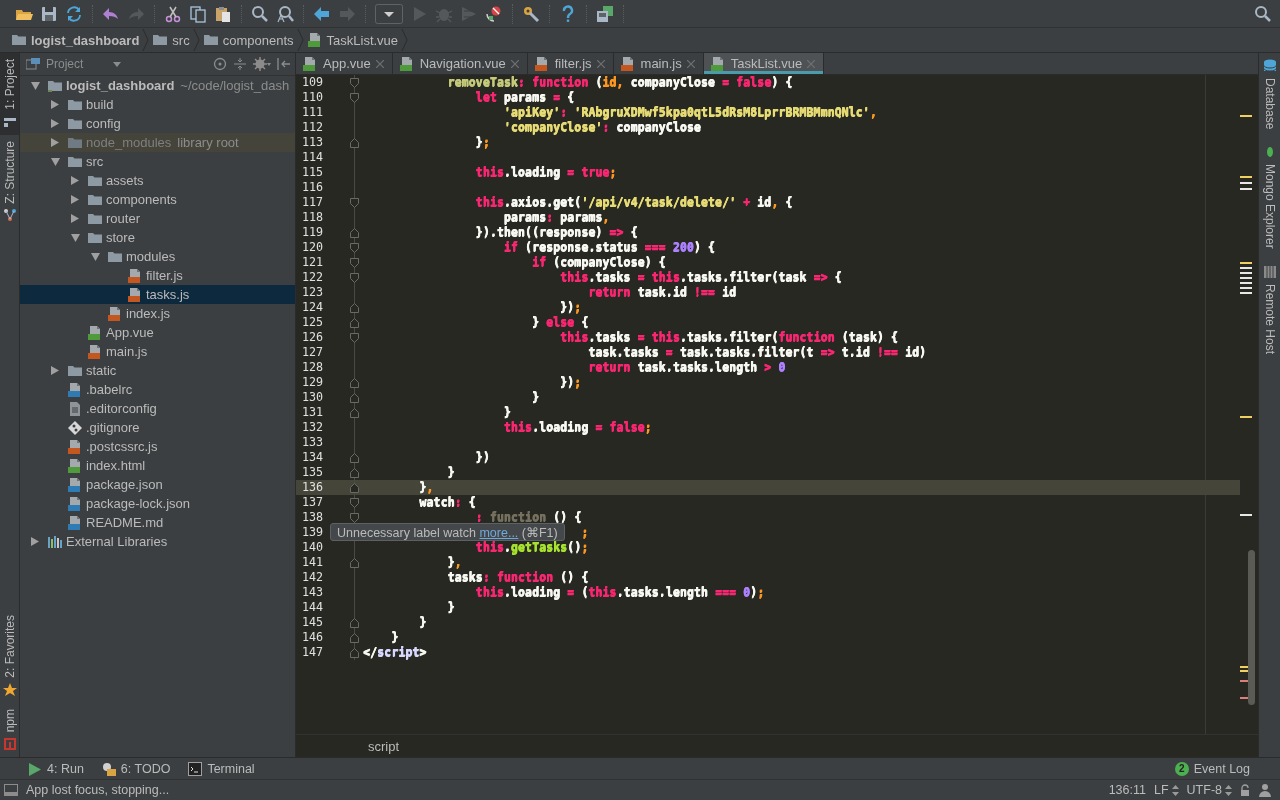 This screenshot has width=1280, height=800. Describe the element at coordinates (157, 294) in the screenshot. I see `tree-item: tasks.js` at that location.